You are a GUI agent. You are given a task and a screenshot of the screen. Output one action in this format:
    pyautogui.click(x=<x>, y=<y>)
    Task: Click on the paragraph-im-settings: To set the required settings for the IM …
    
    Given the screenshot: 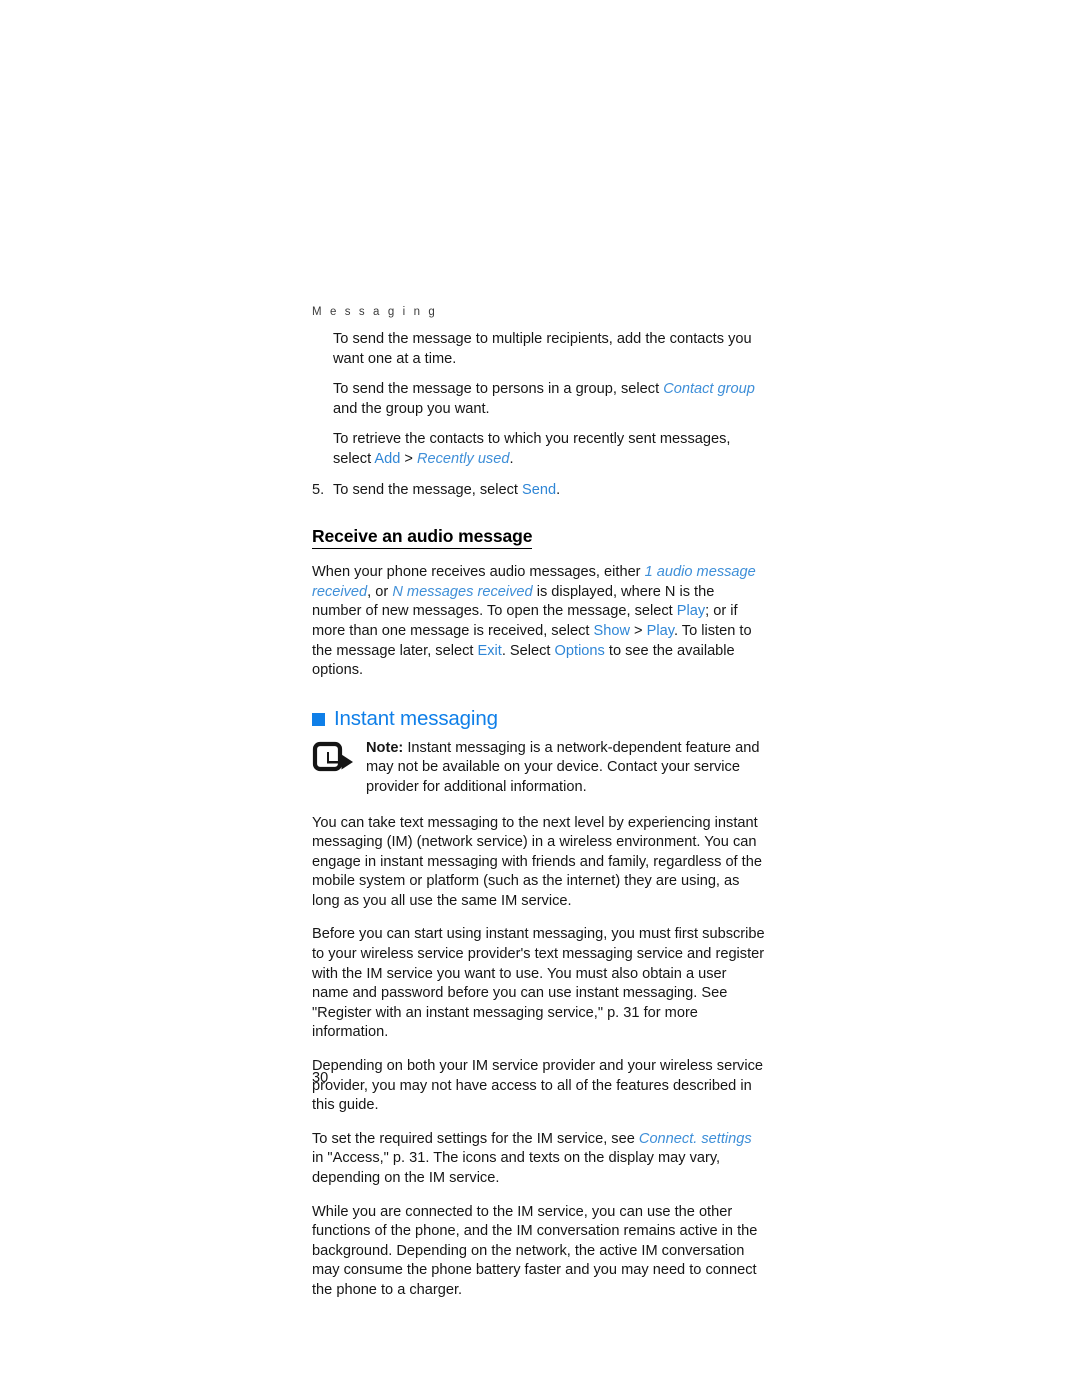 What is the action you would take?
    pyautogui.click(x=539, y=1159)
    